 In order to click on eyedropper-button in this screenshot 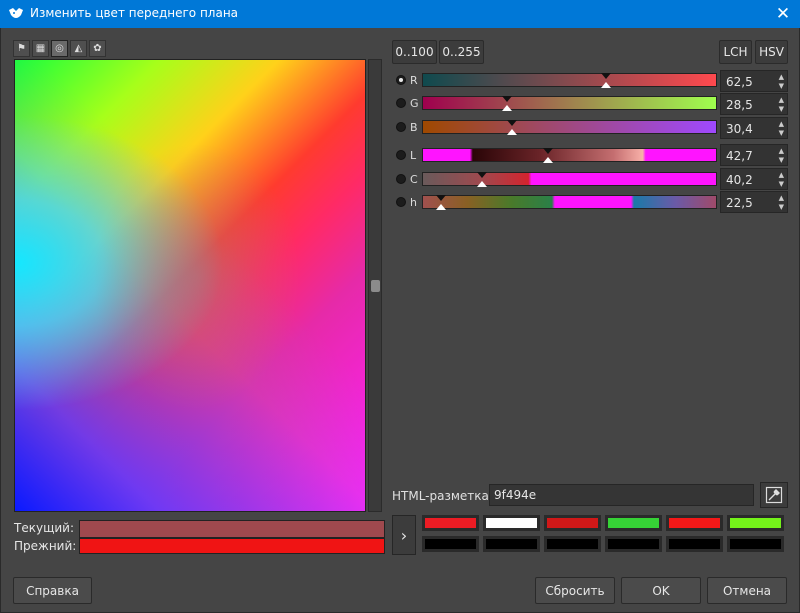, I will do `click(774, 495)`.